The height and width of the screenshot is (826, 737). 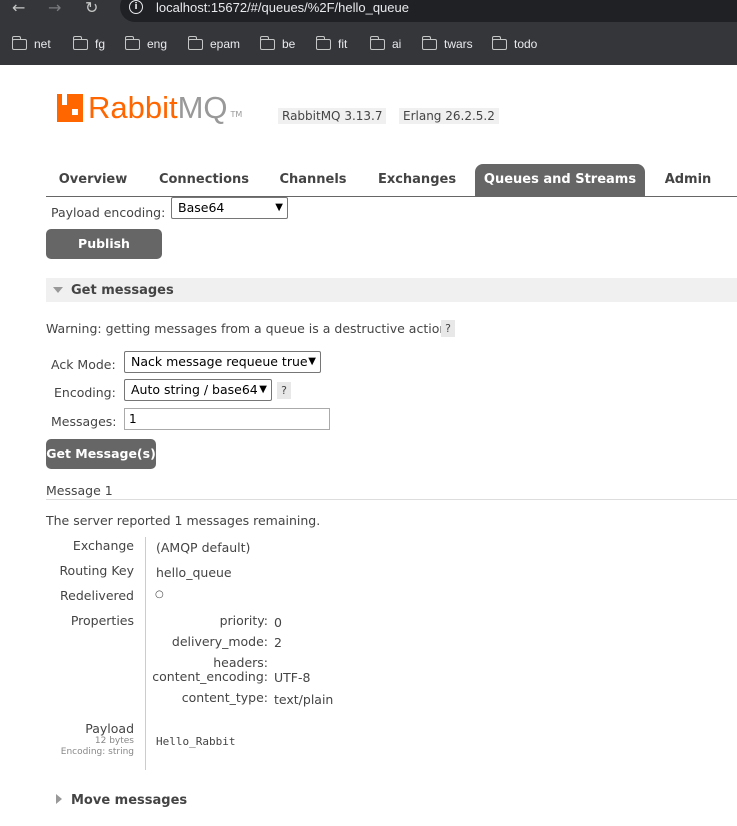 What do you see at coordinates (397, 44) in the screenshot?
I see `bookmark-label: ai` at bounding box center [397, 44].